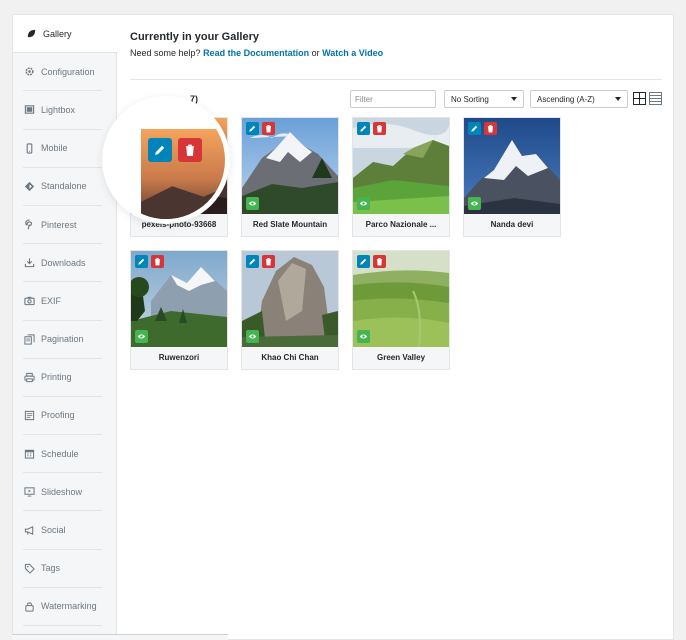 The width and height of the screenshot is (686, 640). Describe the element at coordinates (194, 37) in the screenshot. I see `page-title: Currently in your Gallery` at that location.